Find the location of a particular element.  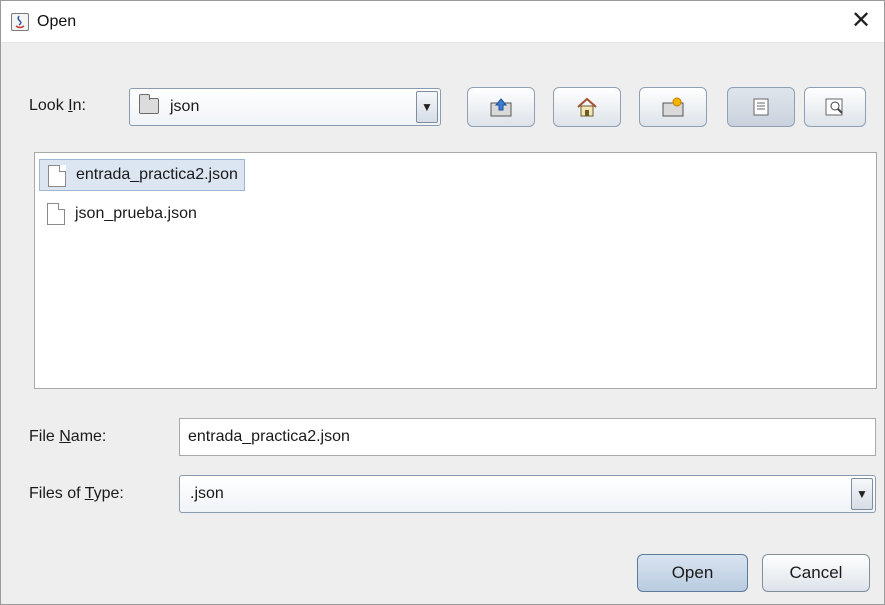

java-app-icon is located at coordinates (20, 22).